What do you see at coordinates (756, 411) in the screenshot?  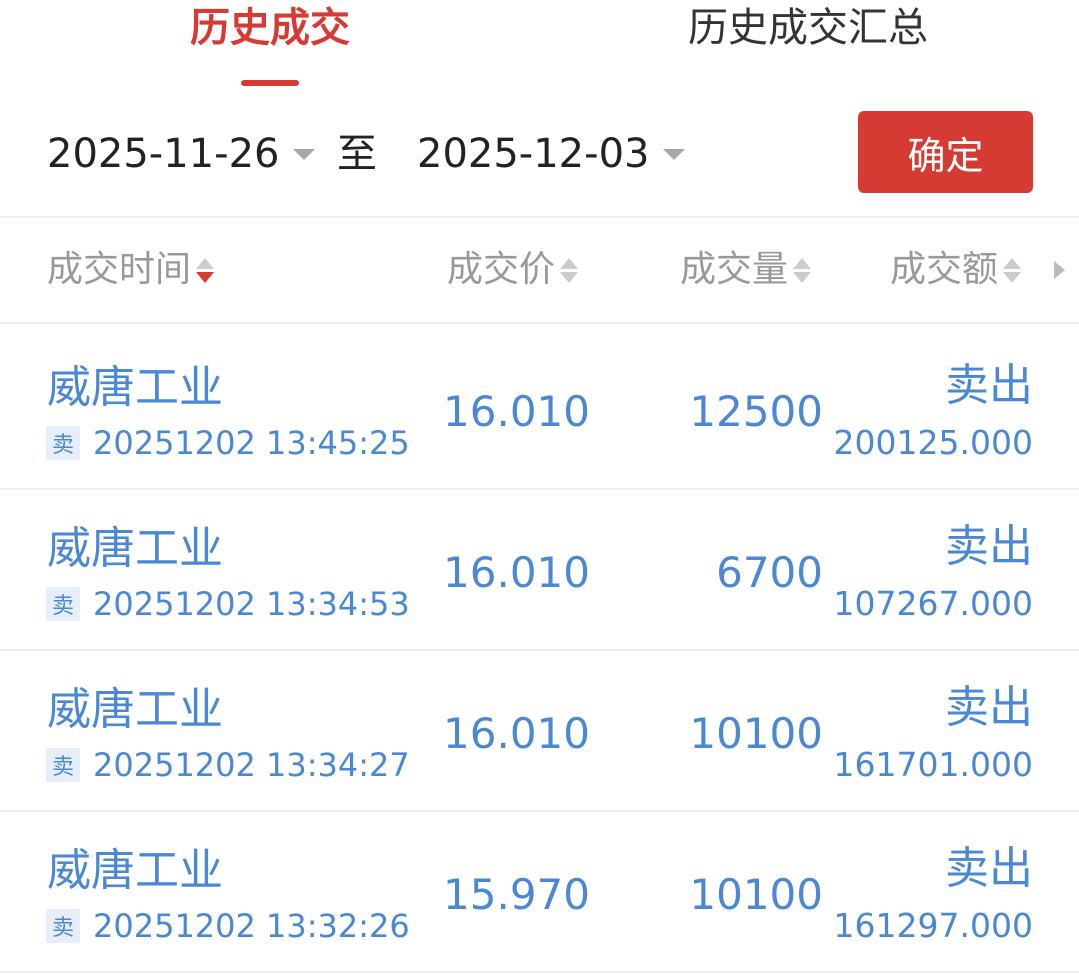 I see `trade-volume: 12500` at bounding box center [756, 411].